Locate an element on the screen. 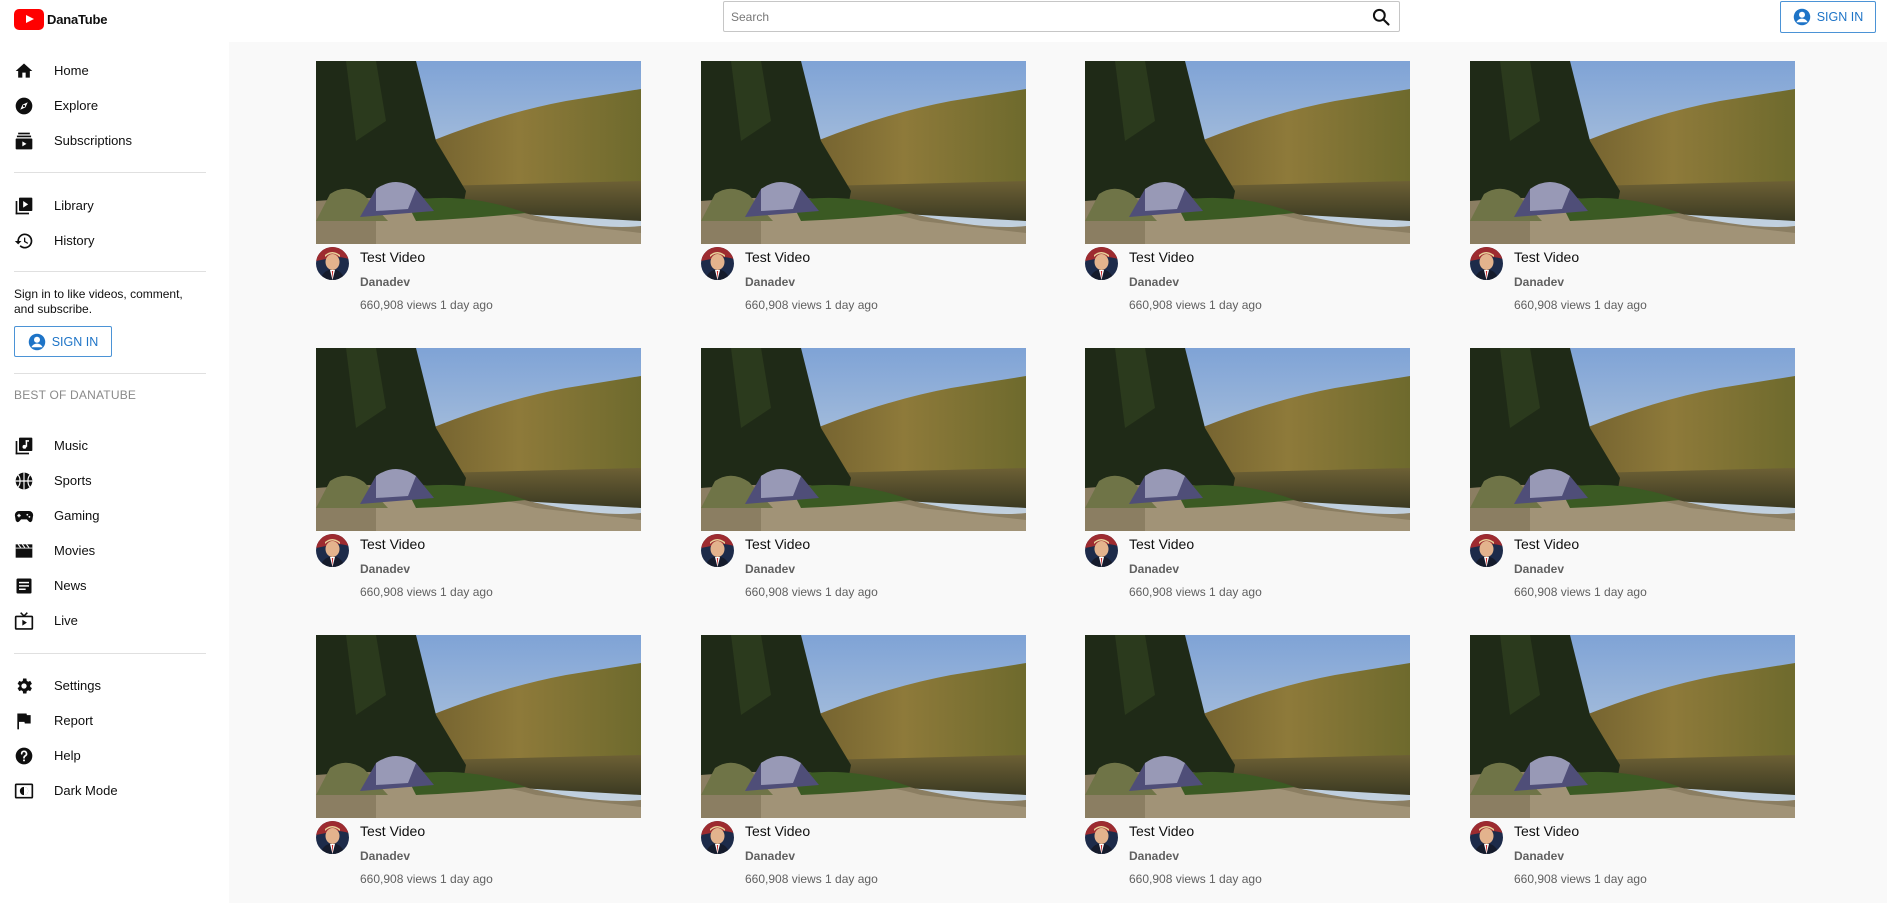 The image size is (1887, 903). sidebar-item-label: Help is located at coordinates (67, 755).